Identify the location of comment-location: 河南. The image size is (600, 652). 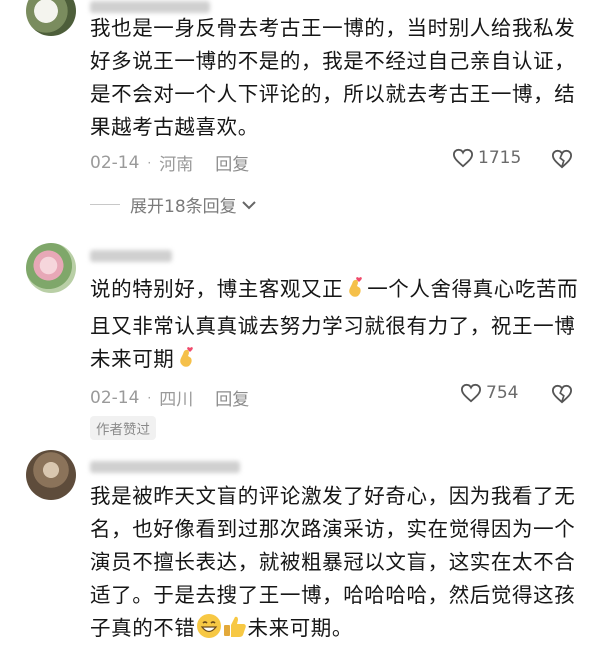
(176, 165).